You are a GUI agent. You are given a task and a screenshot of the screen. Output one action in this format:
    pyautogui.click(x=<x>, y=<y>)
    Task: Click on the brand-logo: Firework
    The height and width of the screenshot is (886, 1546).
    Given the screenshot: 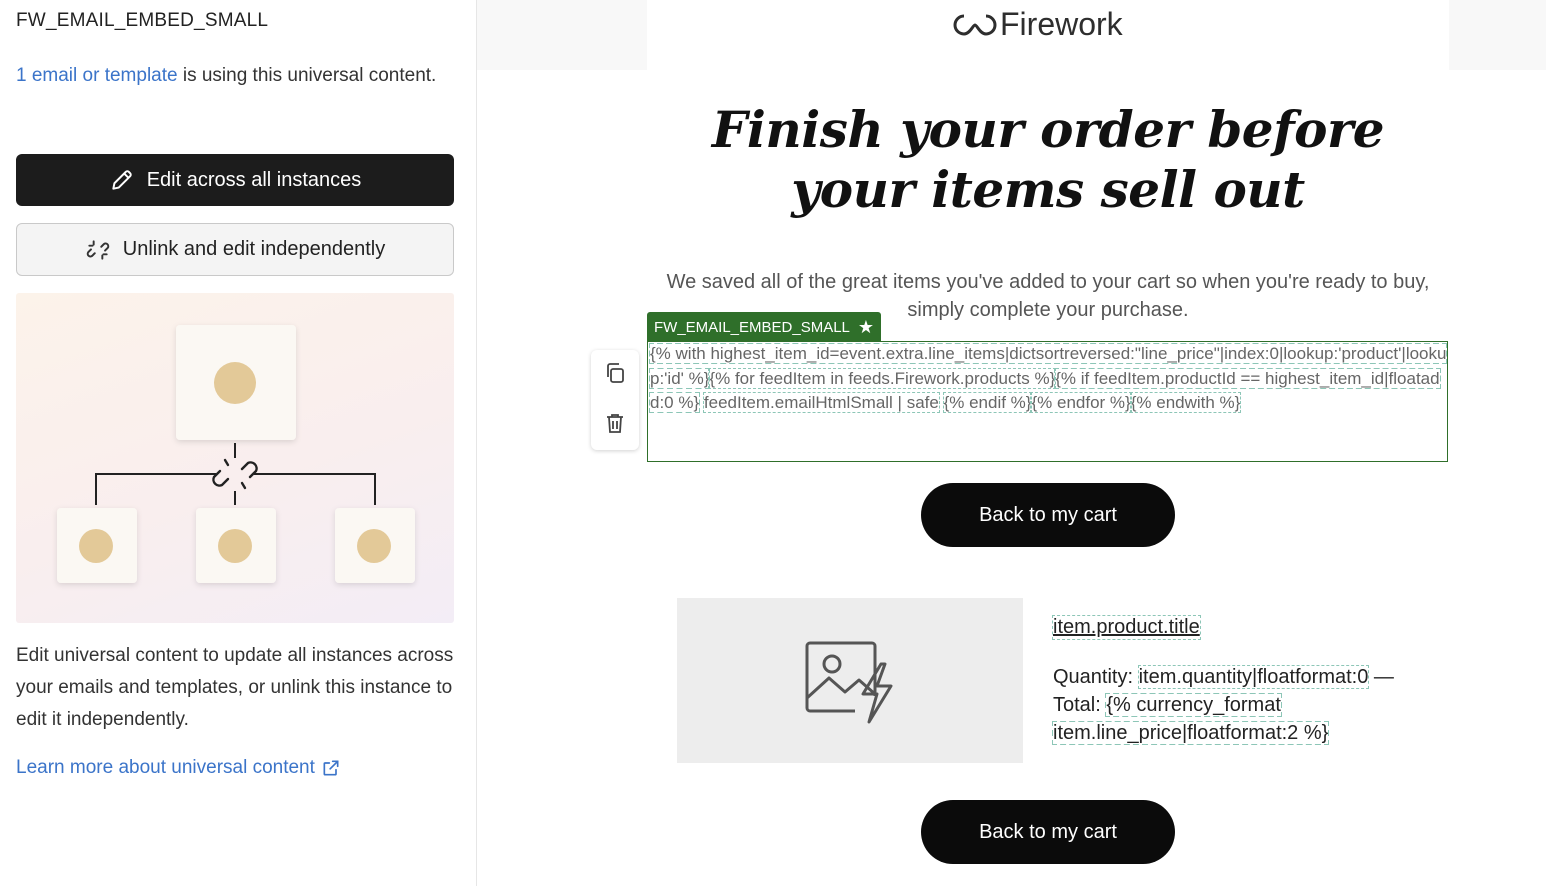 What is the action you would take?
    pyautogui.click(x=1037, y=24)
    